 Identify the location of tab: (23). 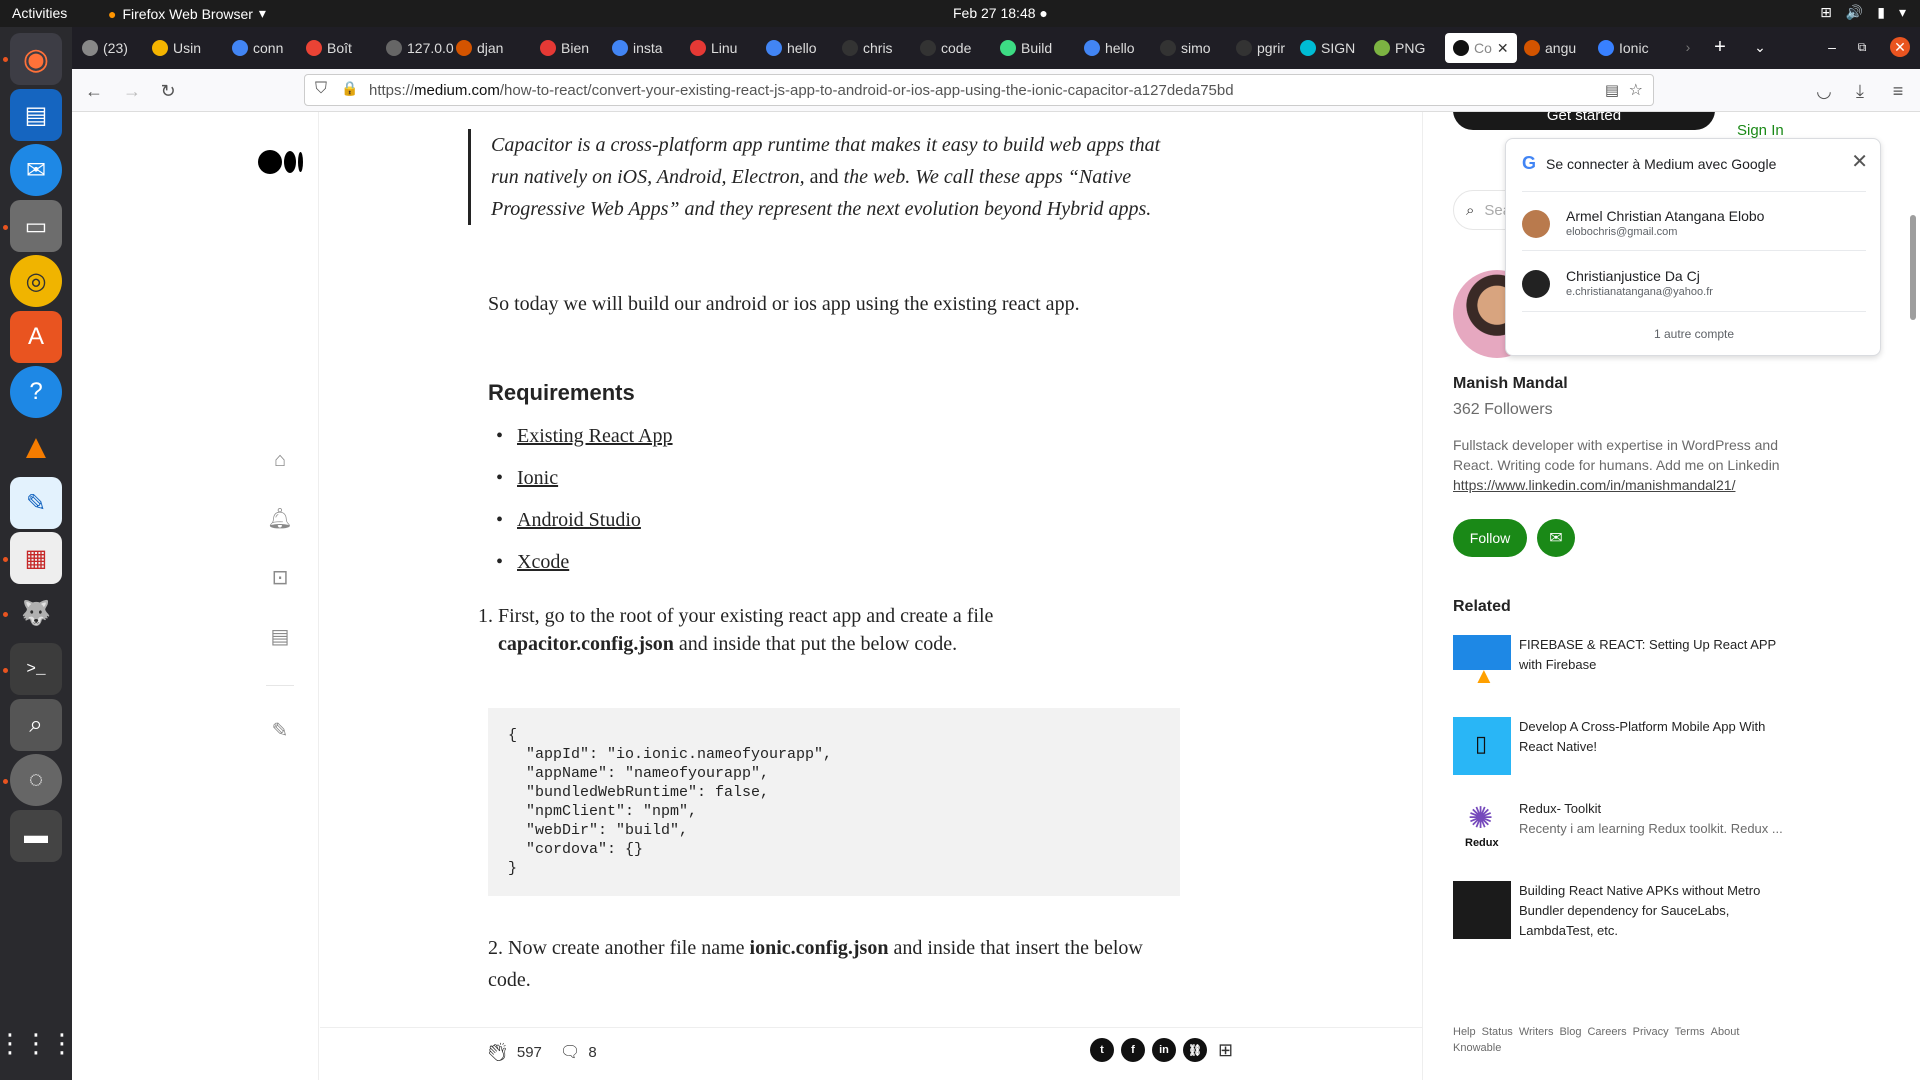
(105, 48).